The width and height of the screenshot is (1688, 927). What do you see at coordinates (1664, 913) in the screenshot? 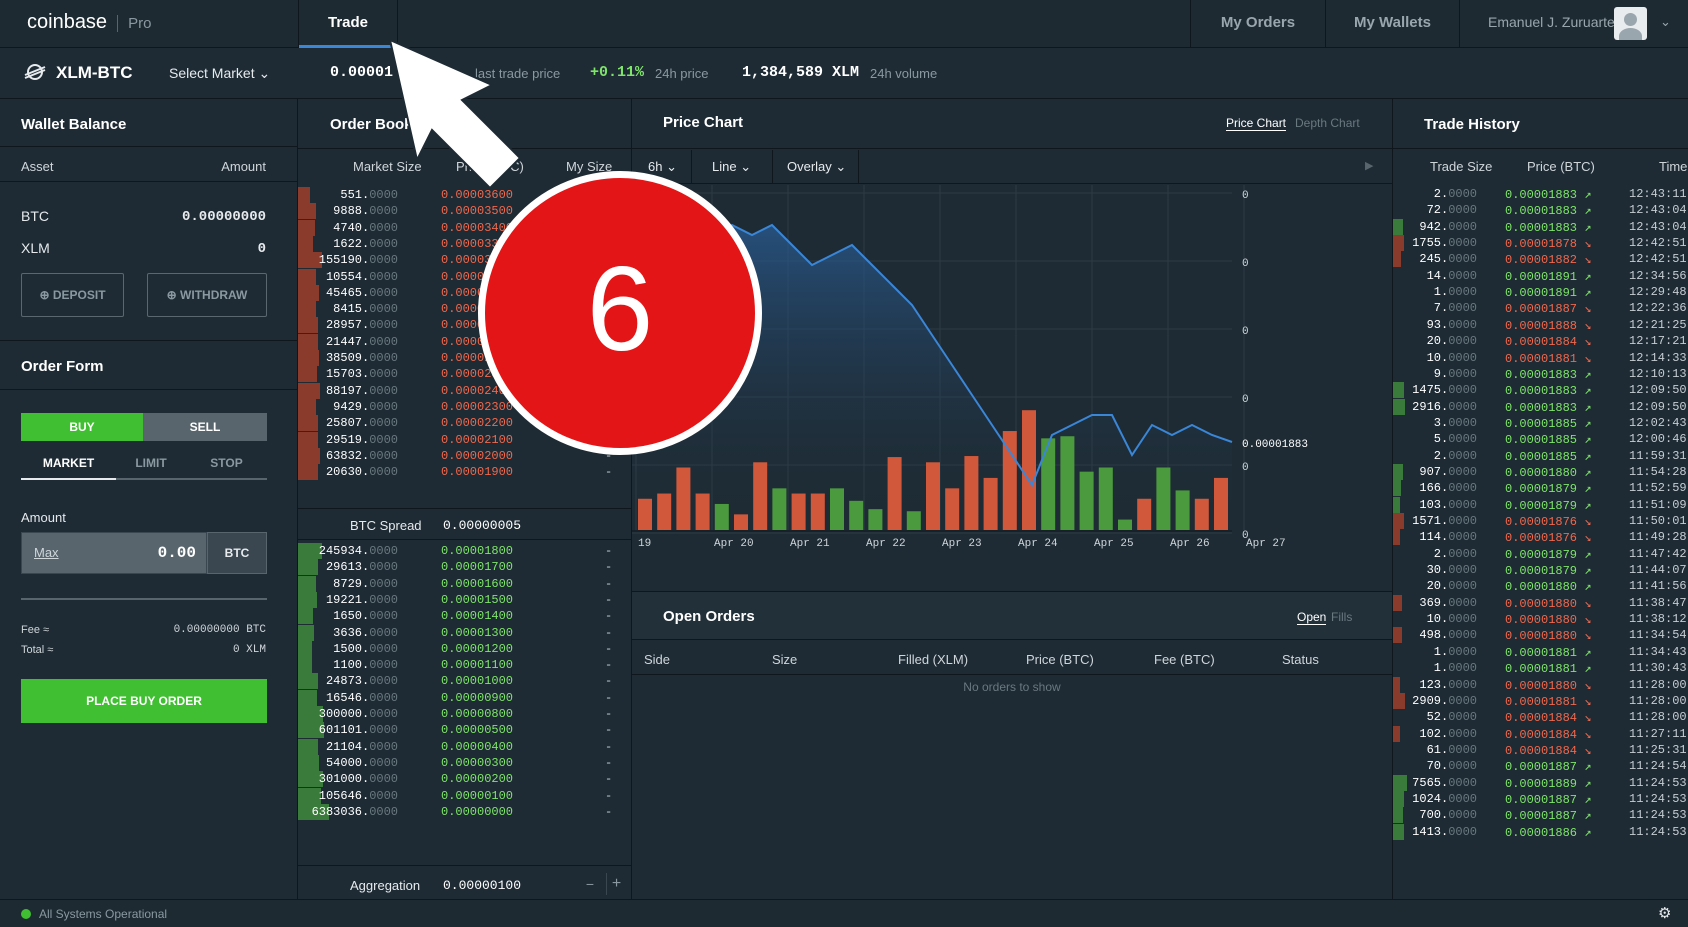
I see `gear-icon: ⚙` at bounding box center [1664, 913].